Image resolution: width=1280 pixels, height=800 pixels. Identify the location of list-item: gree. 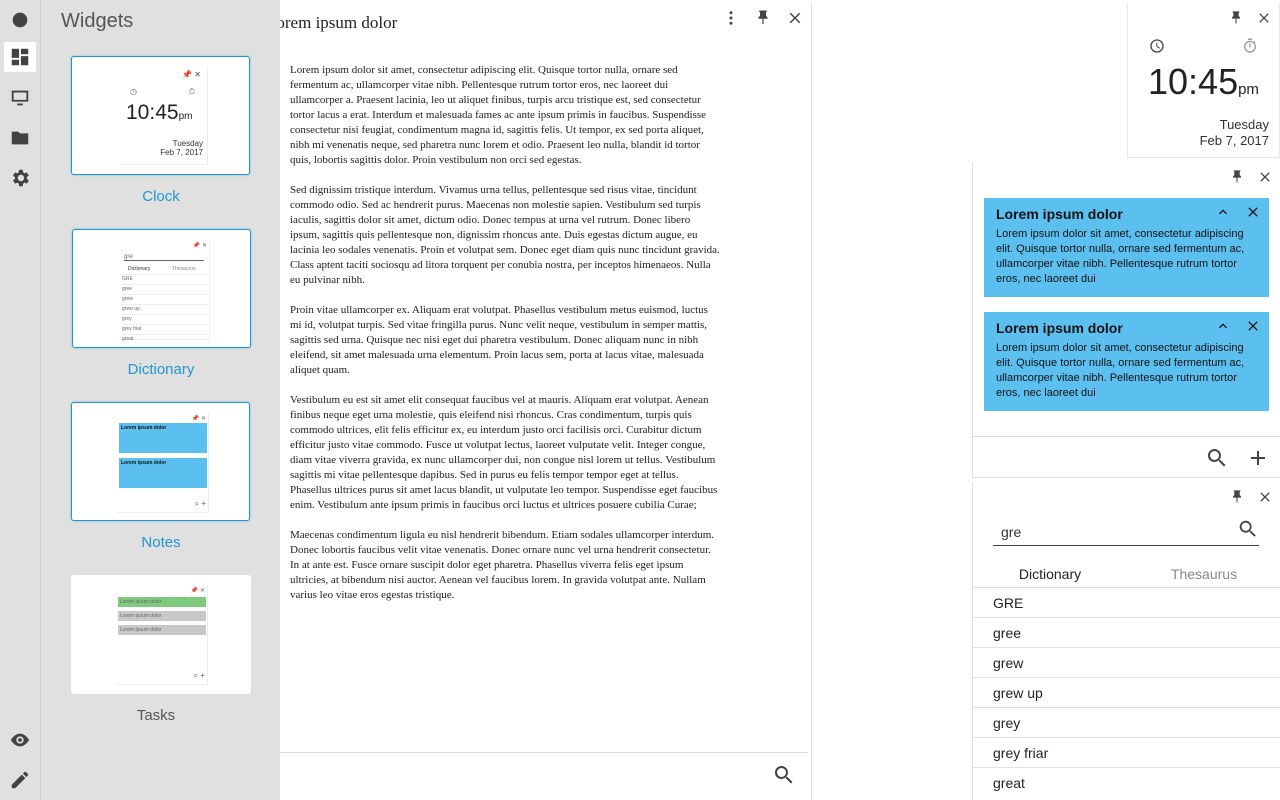
(1126, 632).